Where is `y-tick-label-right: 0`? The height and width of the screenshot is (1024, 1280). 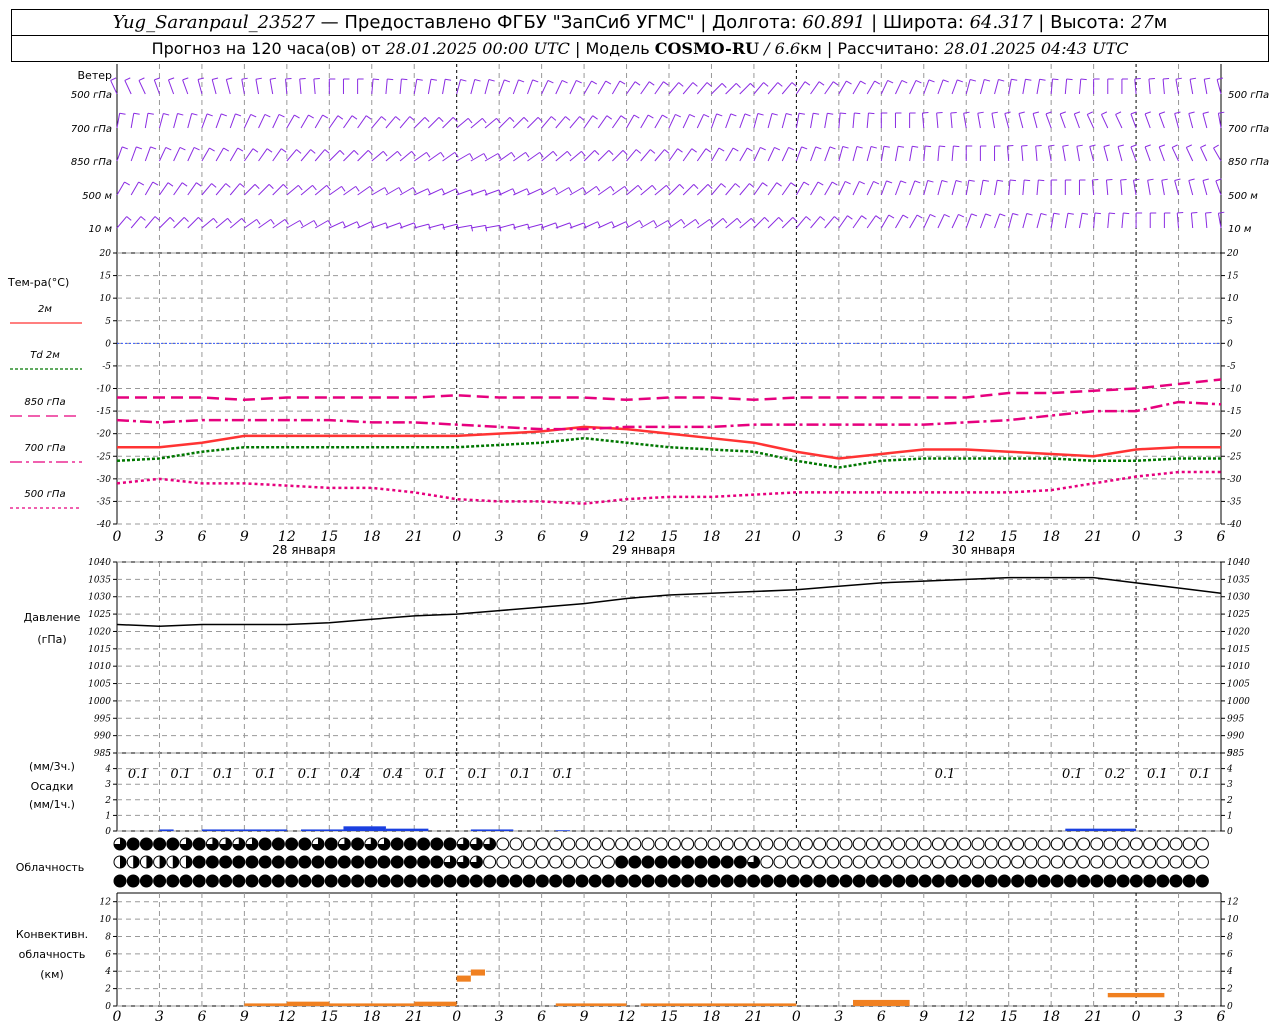 y-tick-label-right: 0 is located at coordinates (1230, 1007).